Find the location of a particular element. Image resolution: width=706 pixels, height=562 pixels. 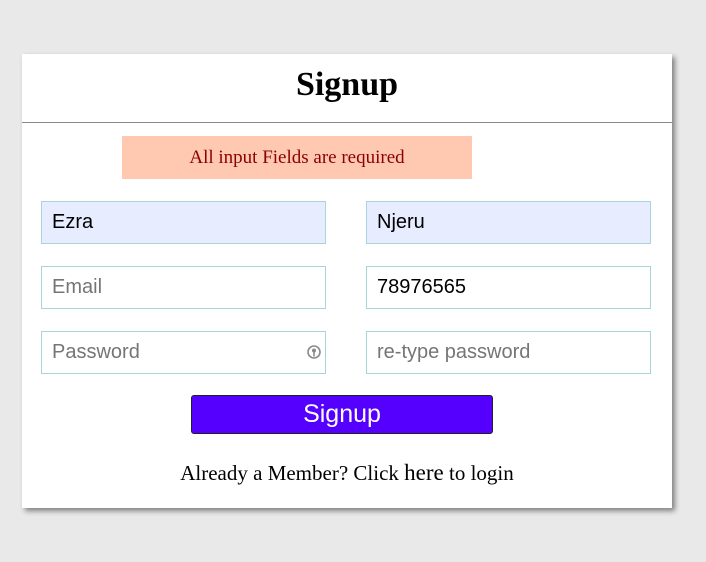

email-input is located at coordinates (183, 287).